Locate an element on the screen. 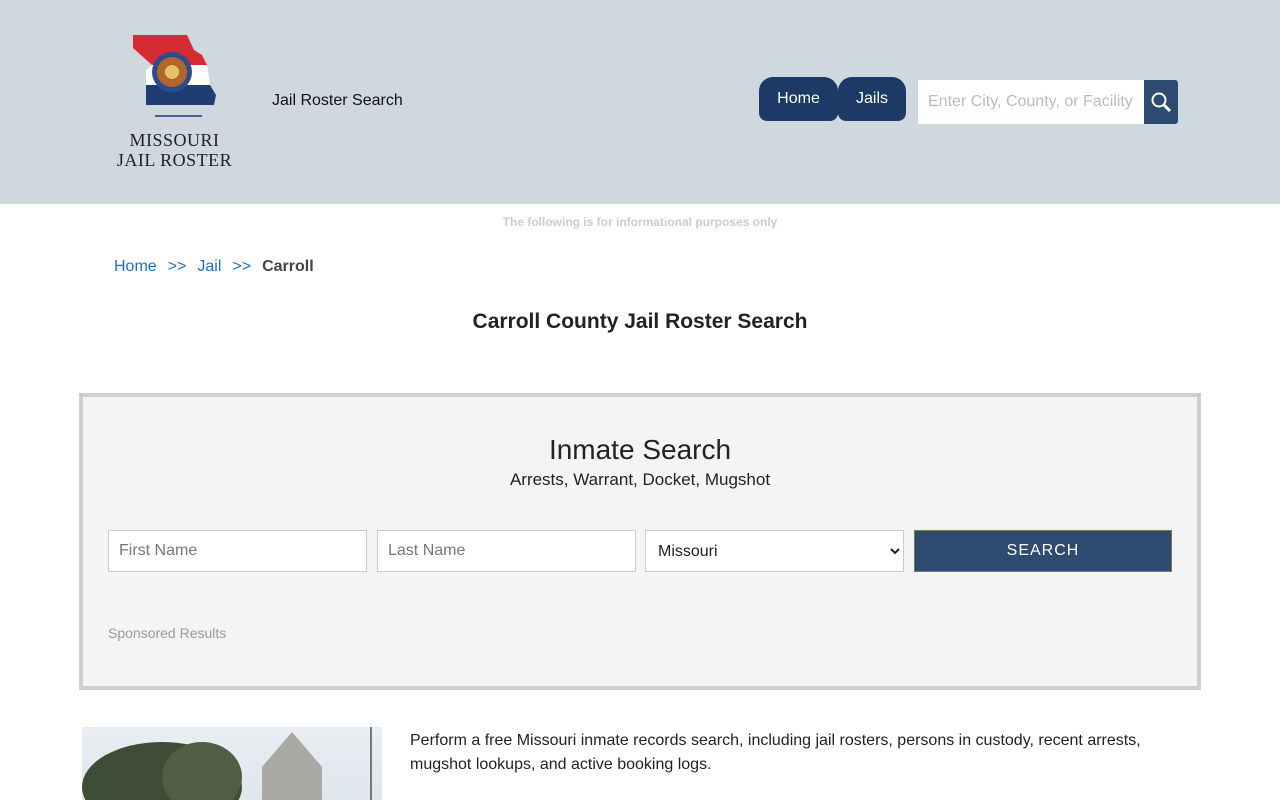  breadcrumb-home: Home is located at coordinates (135, 266).